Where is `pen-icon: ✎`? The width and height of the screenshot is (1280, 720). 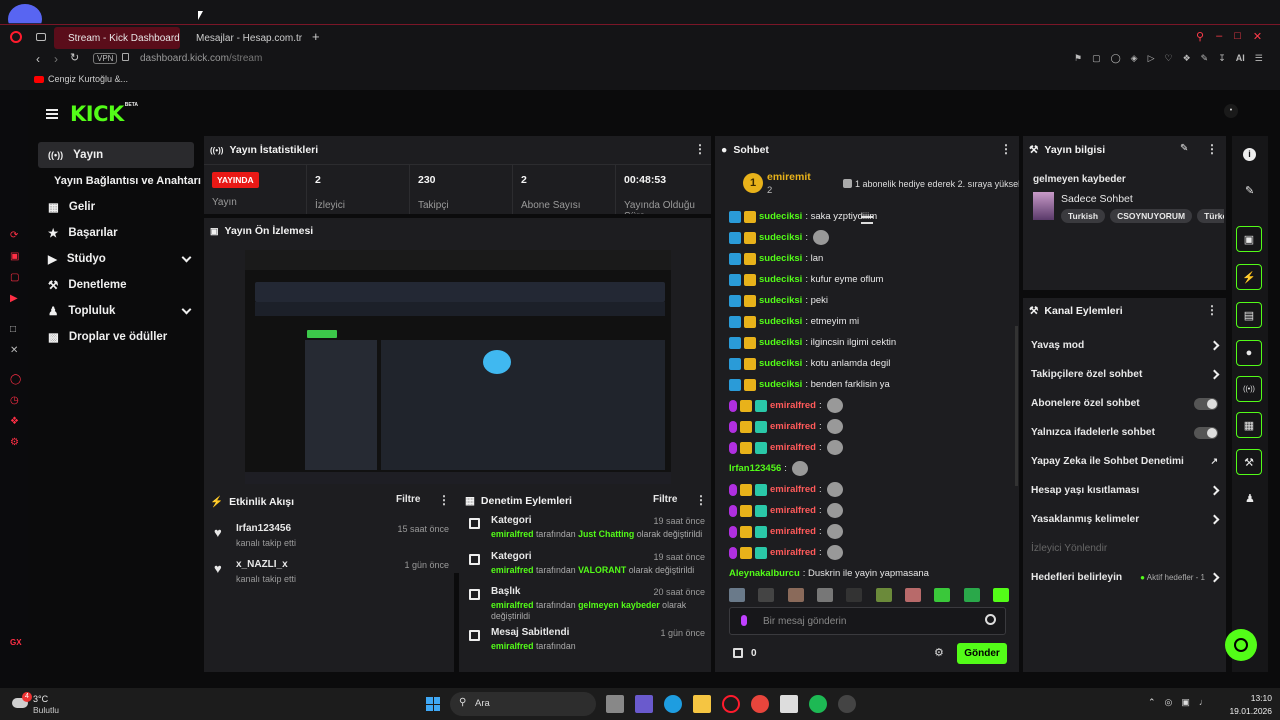
pen-icon: ✎ is located at coordinates (1205, 58).